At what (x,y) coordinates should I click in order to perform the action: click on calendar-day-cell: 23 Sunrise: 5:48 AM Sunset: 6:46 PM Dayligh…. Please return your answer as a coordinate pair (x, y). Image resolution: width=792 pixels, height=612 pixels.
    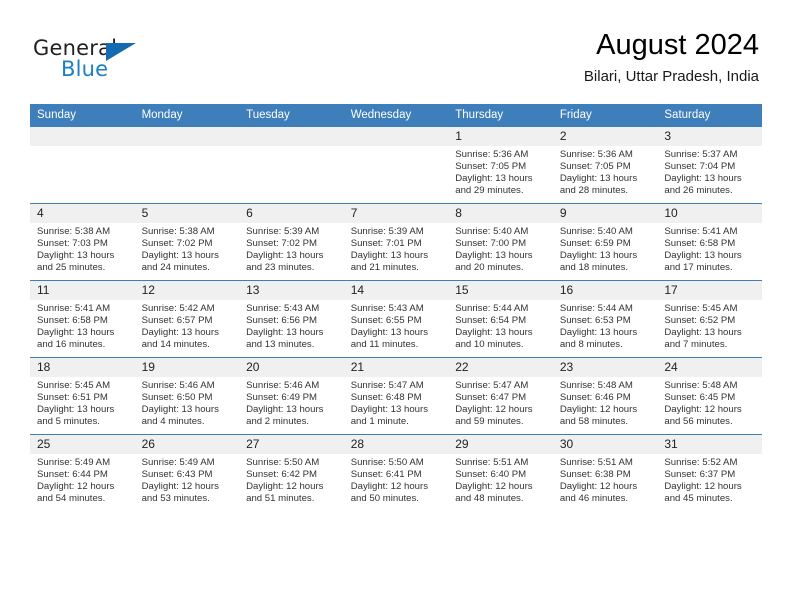
    Looking at the image, I should click on (605, 396).